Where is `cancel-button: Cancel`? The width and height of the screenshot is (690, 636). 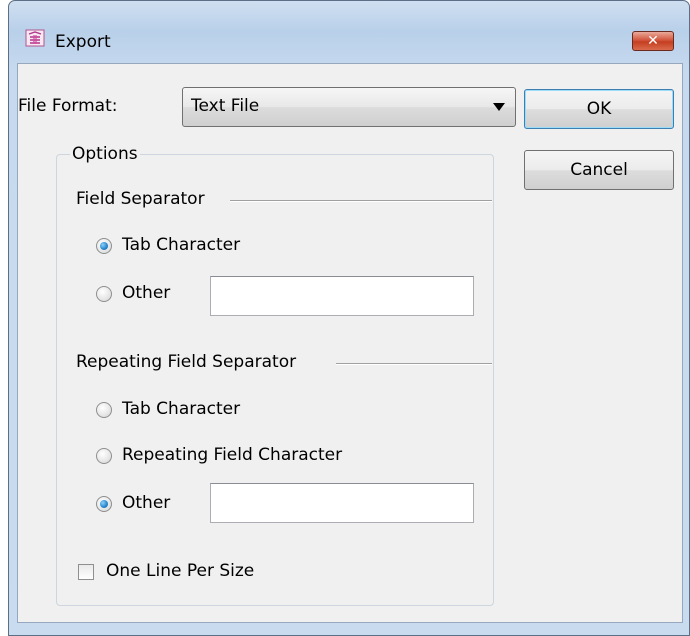
cancel-button: Cancel is located at coordinates (599, 170).